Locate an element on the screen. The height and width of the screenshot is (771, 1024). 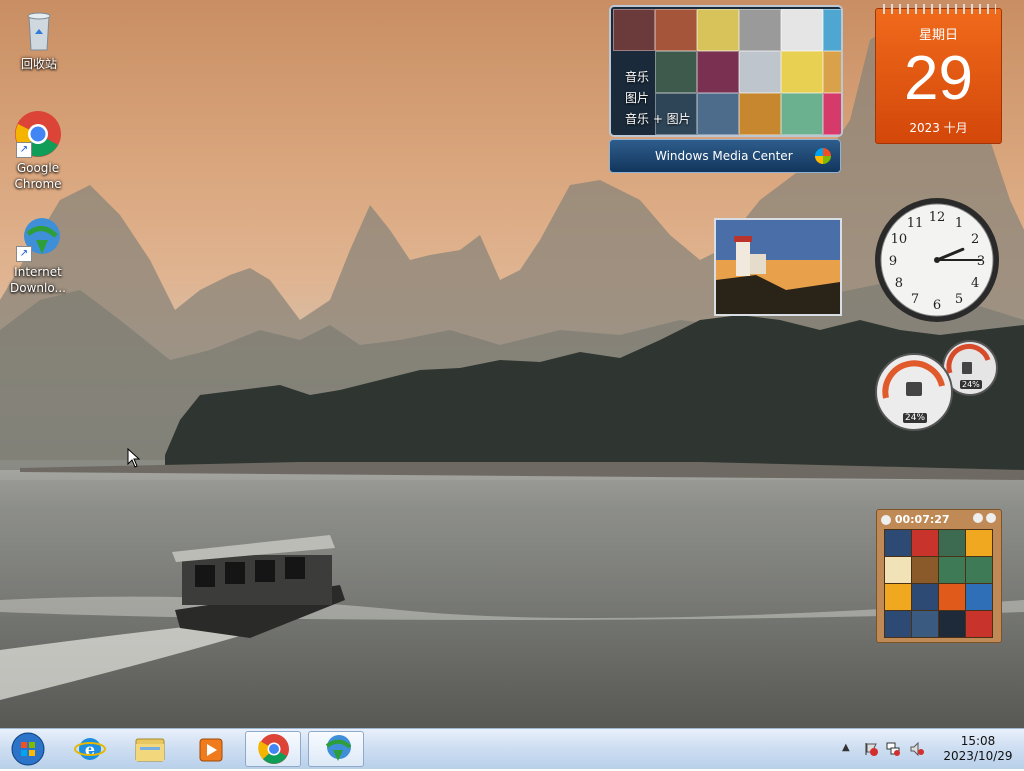
memory-usage-label: 24% is located at coordinates (971, 384).